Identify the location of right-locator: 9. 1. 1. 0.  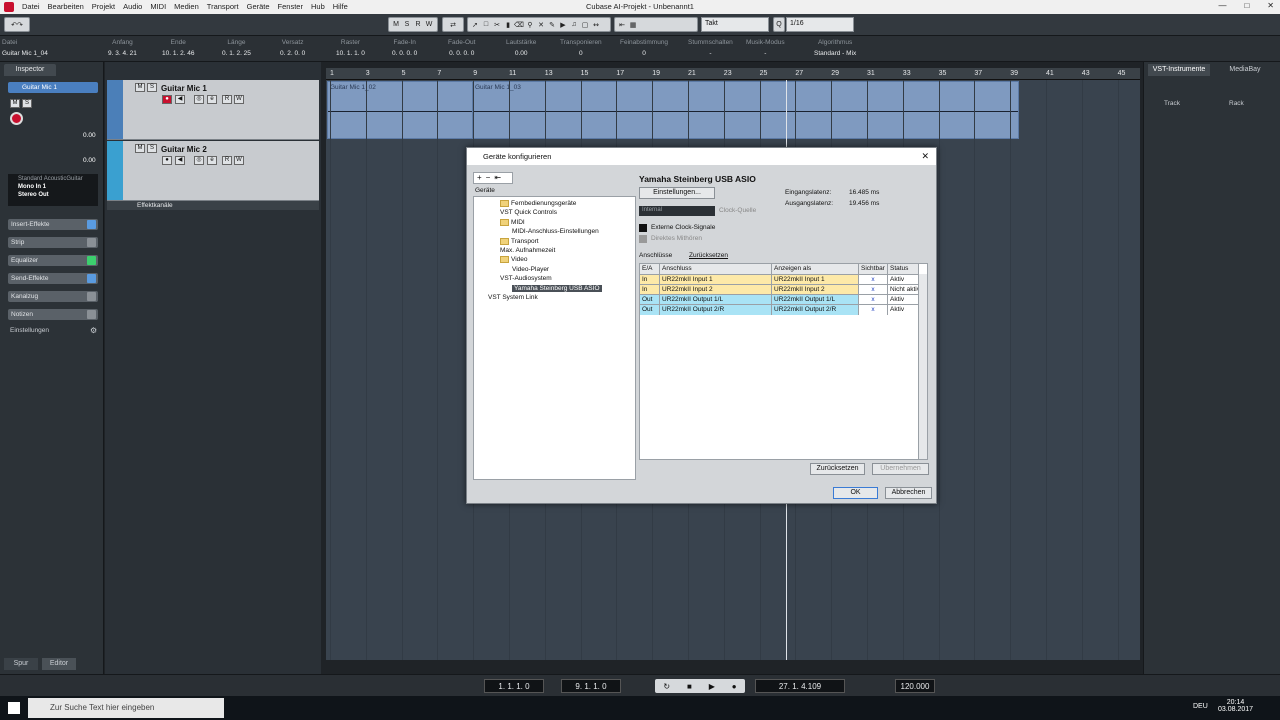
(591, 686).